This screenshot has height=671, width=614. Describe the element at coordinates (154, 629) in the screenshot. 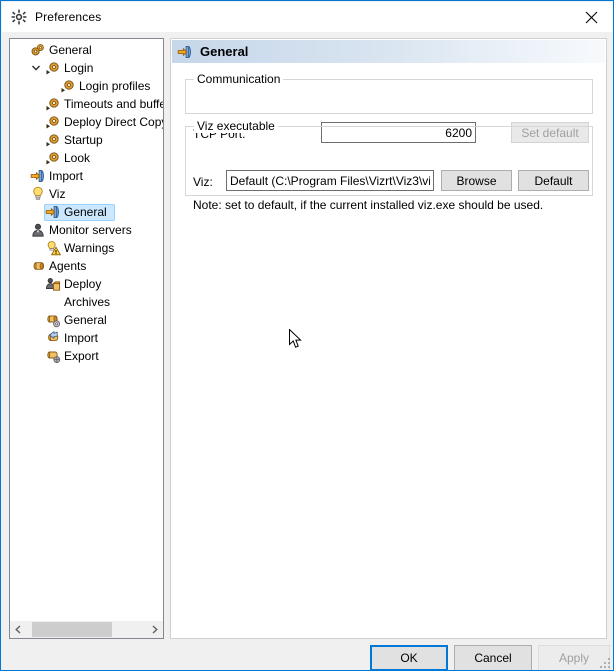

I see `chevron-right-icon` at that location.